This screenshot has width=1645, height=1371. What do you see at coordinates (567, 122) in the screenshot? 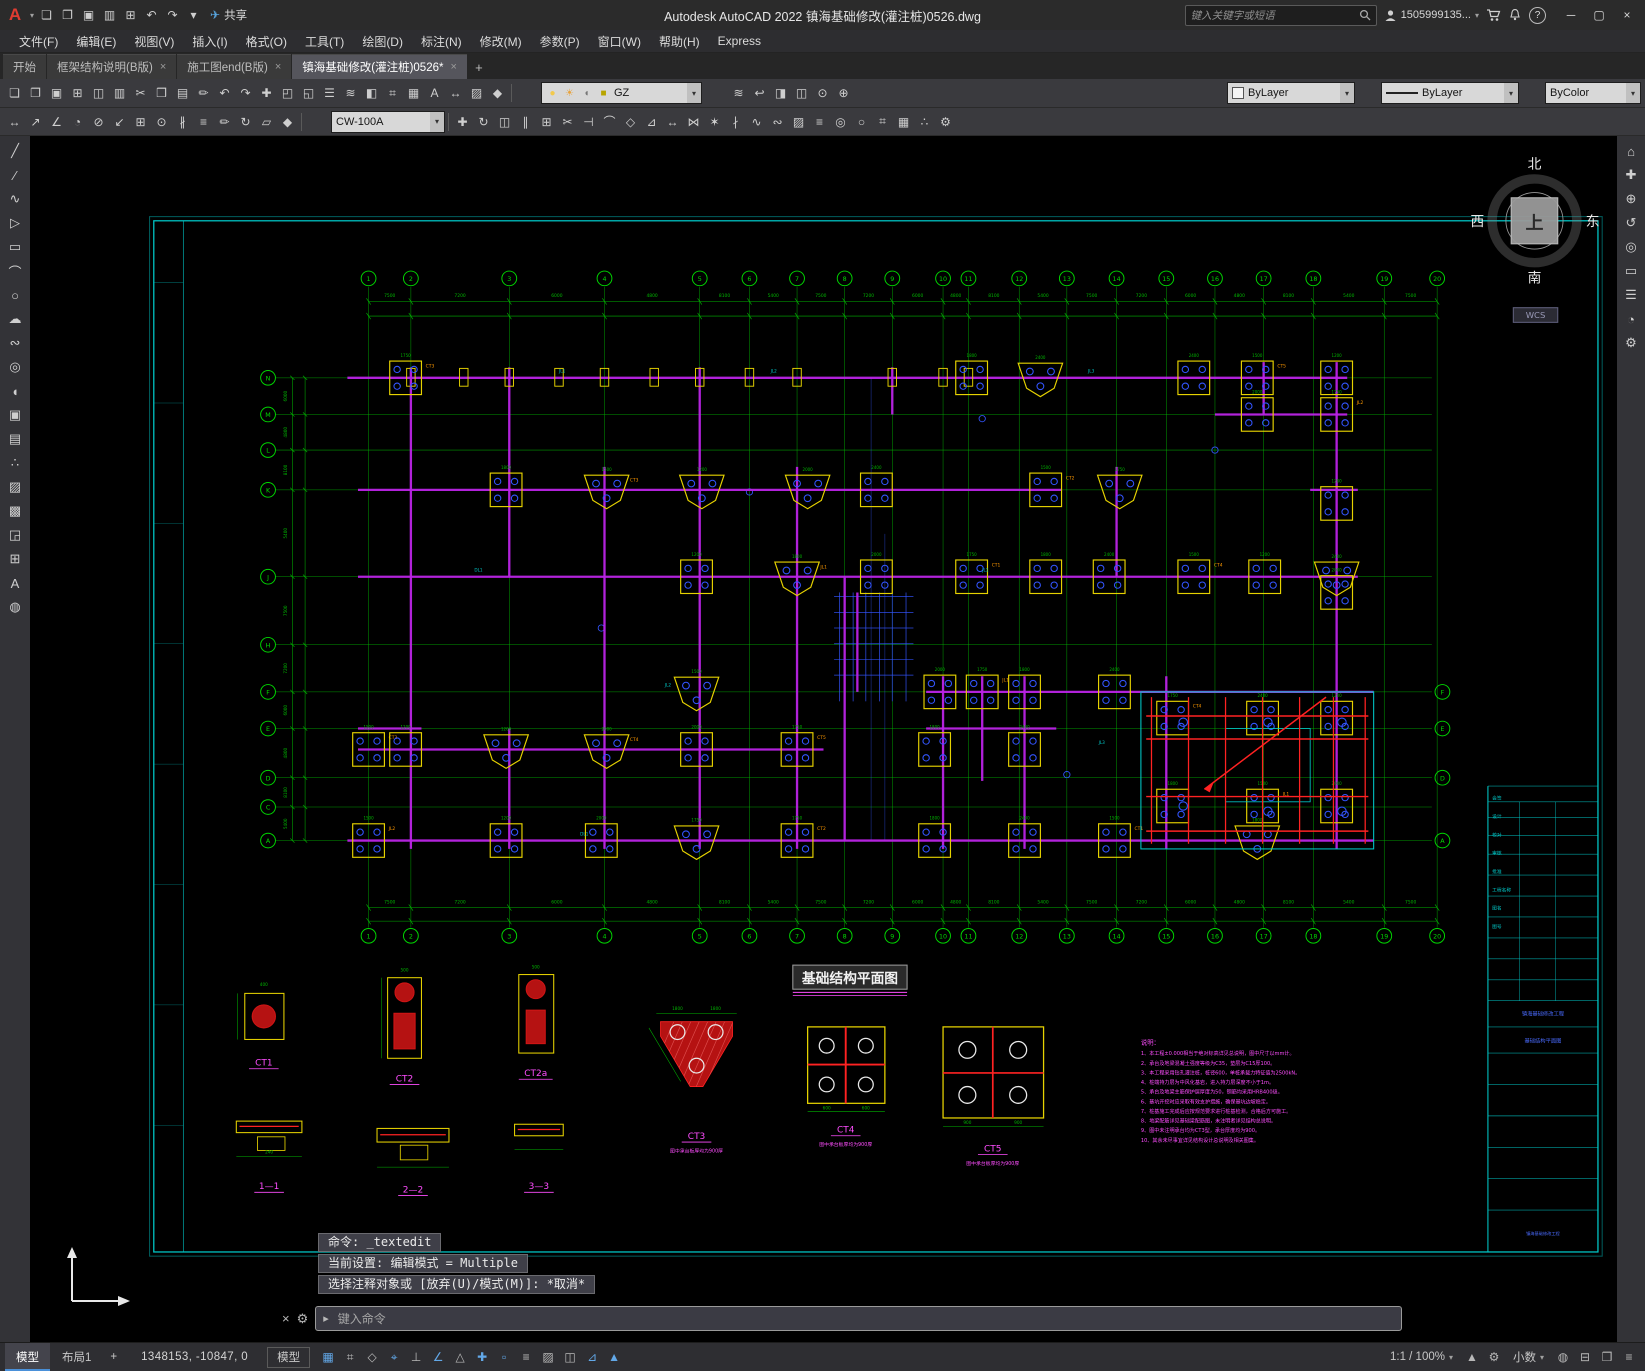
I see `trim-icon: ✂` at bounding box center [567, 122].